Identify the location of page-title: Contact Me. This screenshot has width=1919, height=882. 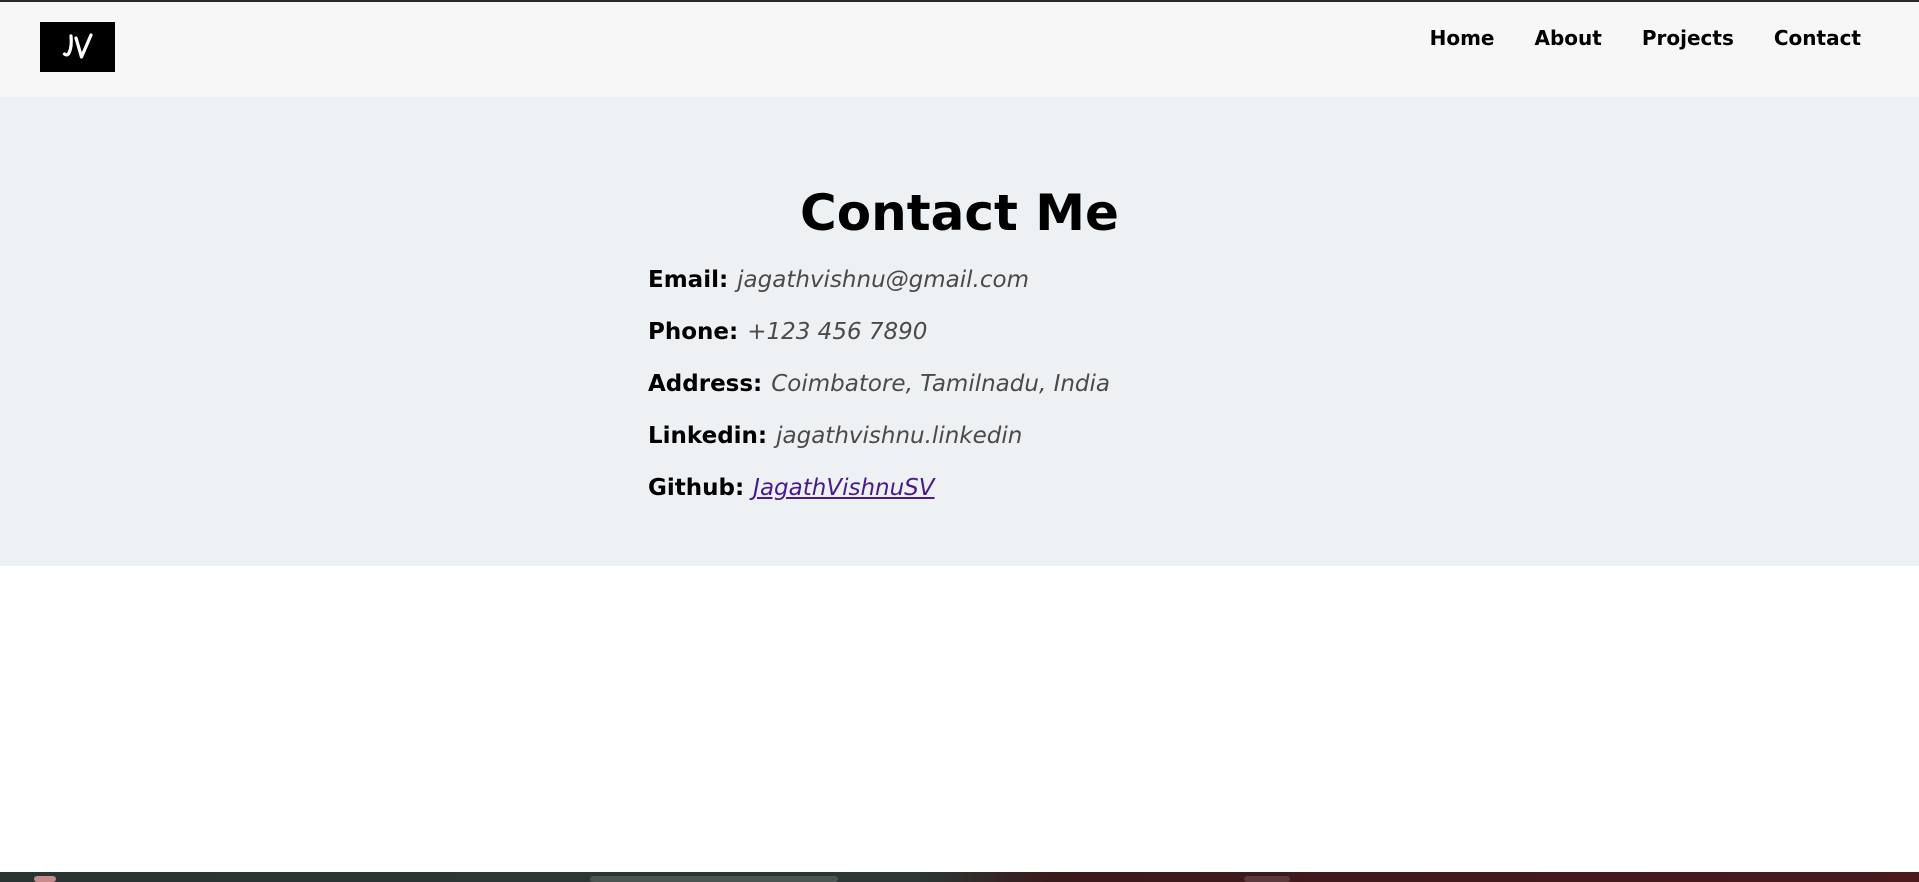
(959, 213).